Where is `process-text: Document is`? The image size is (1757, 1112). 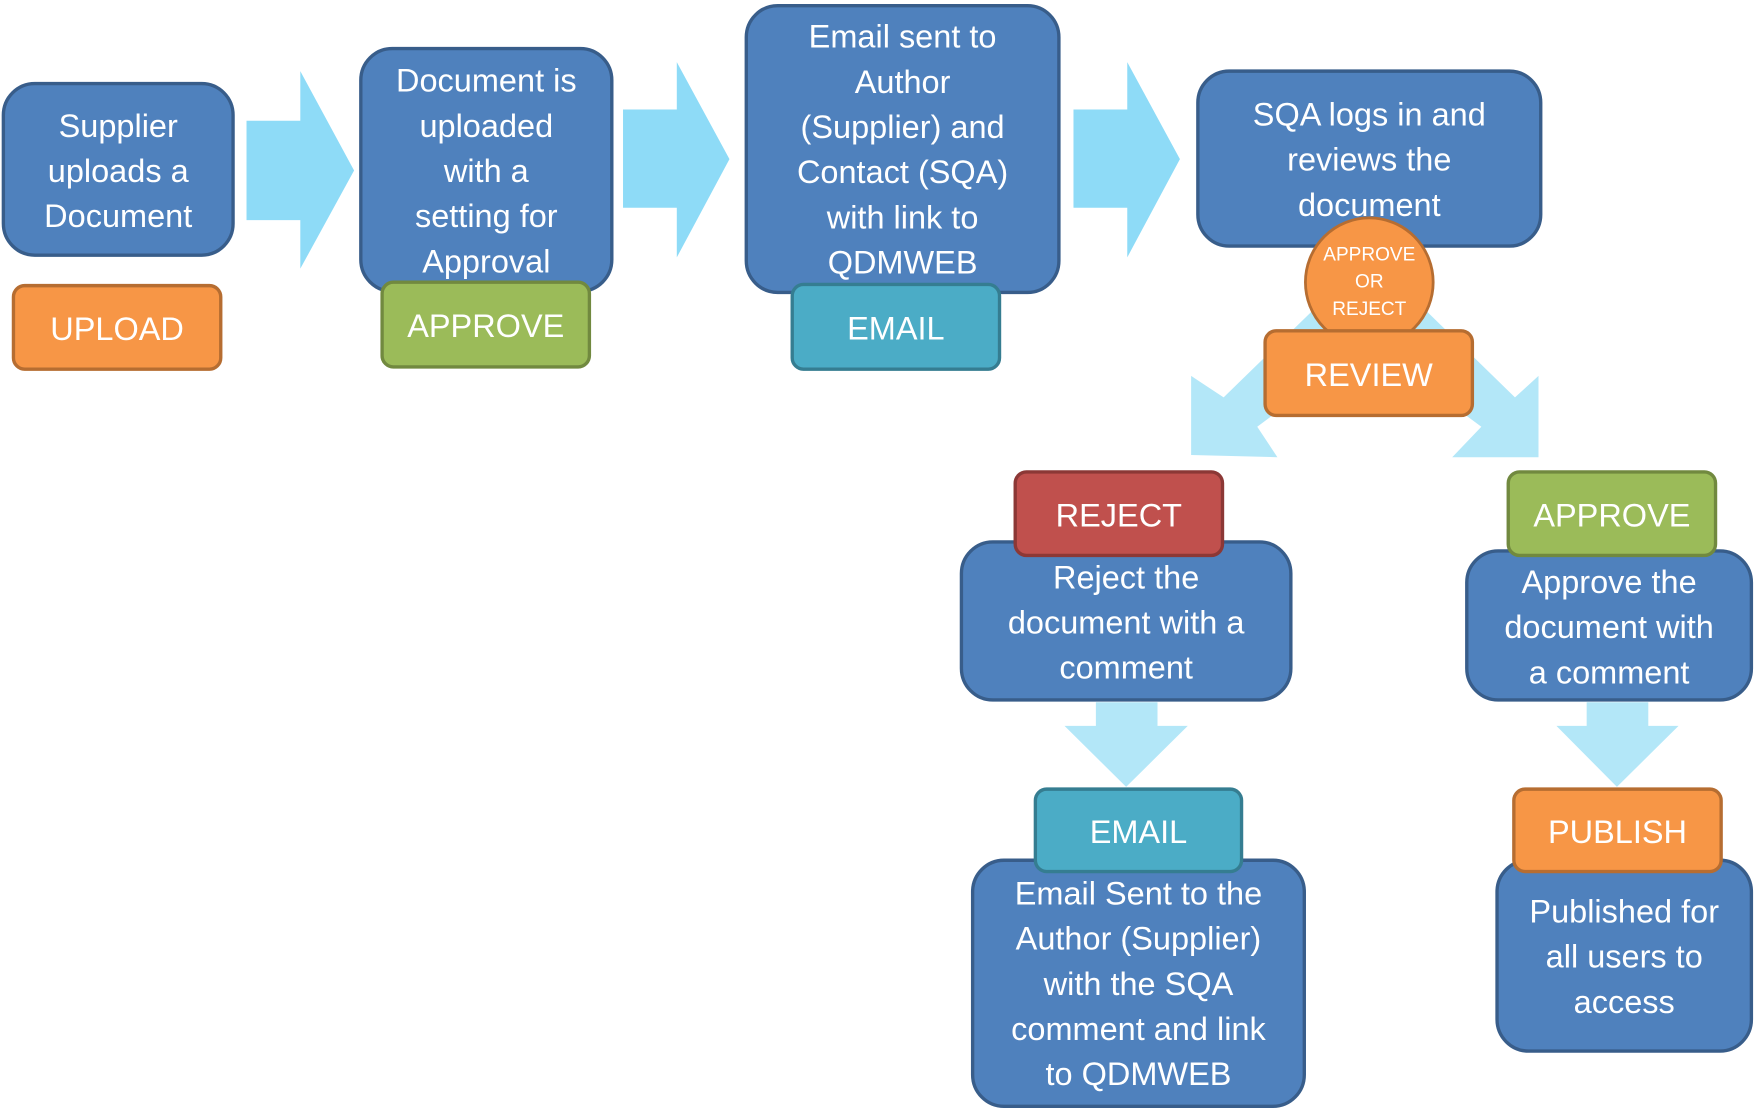 process-text: Document is is located at coordinates (486, 80).